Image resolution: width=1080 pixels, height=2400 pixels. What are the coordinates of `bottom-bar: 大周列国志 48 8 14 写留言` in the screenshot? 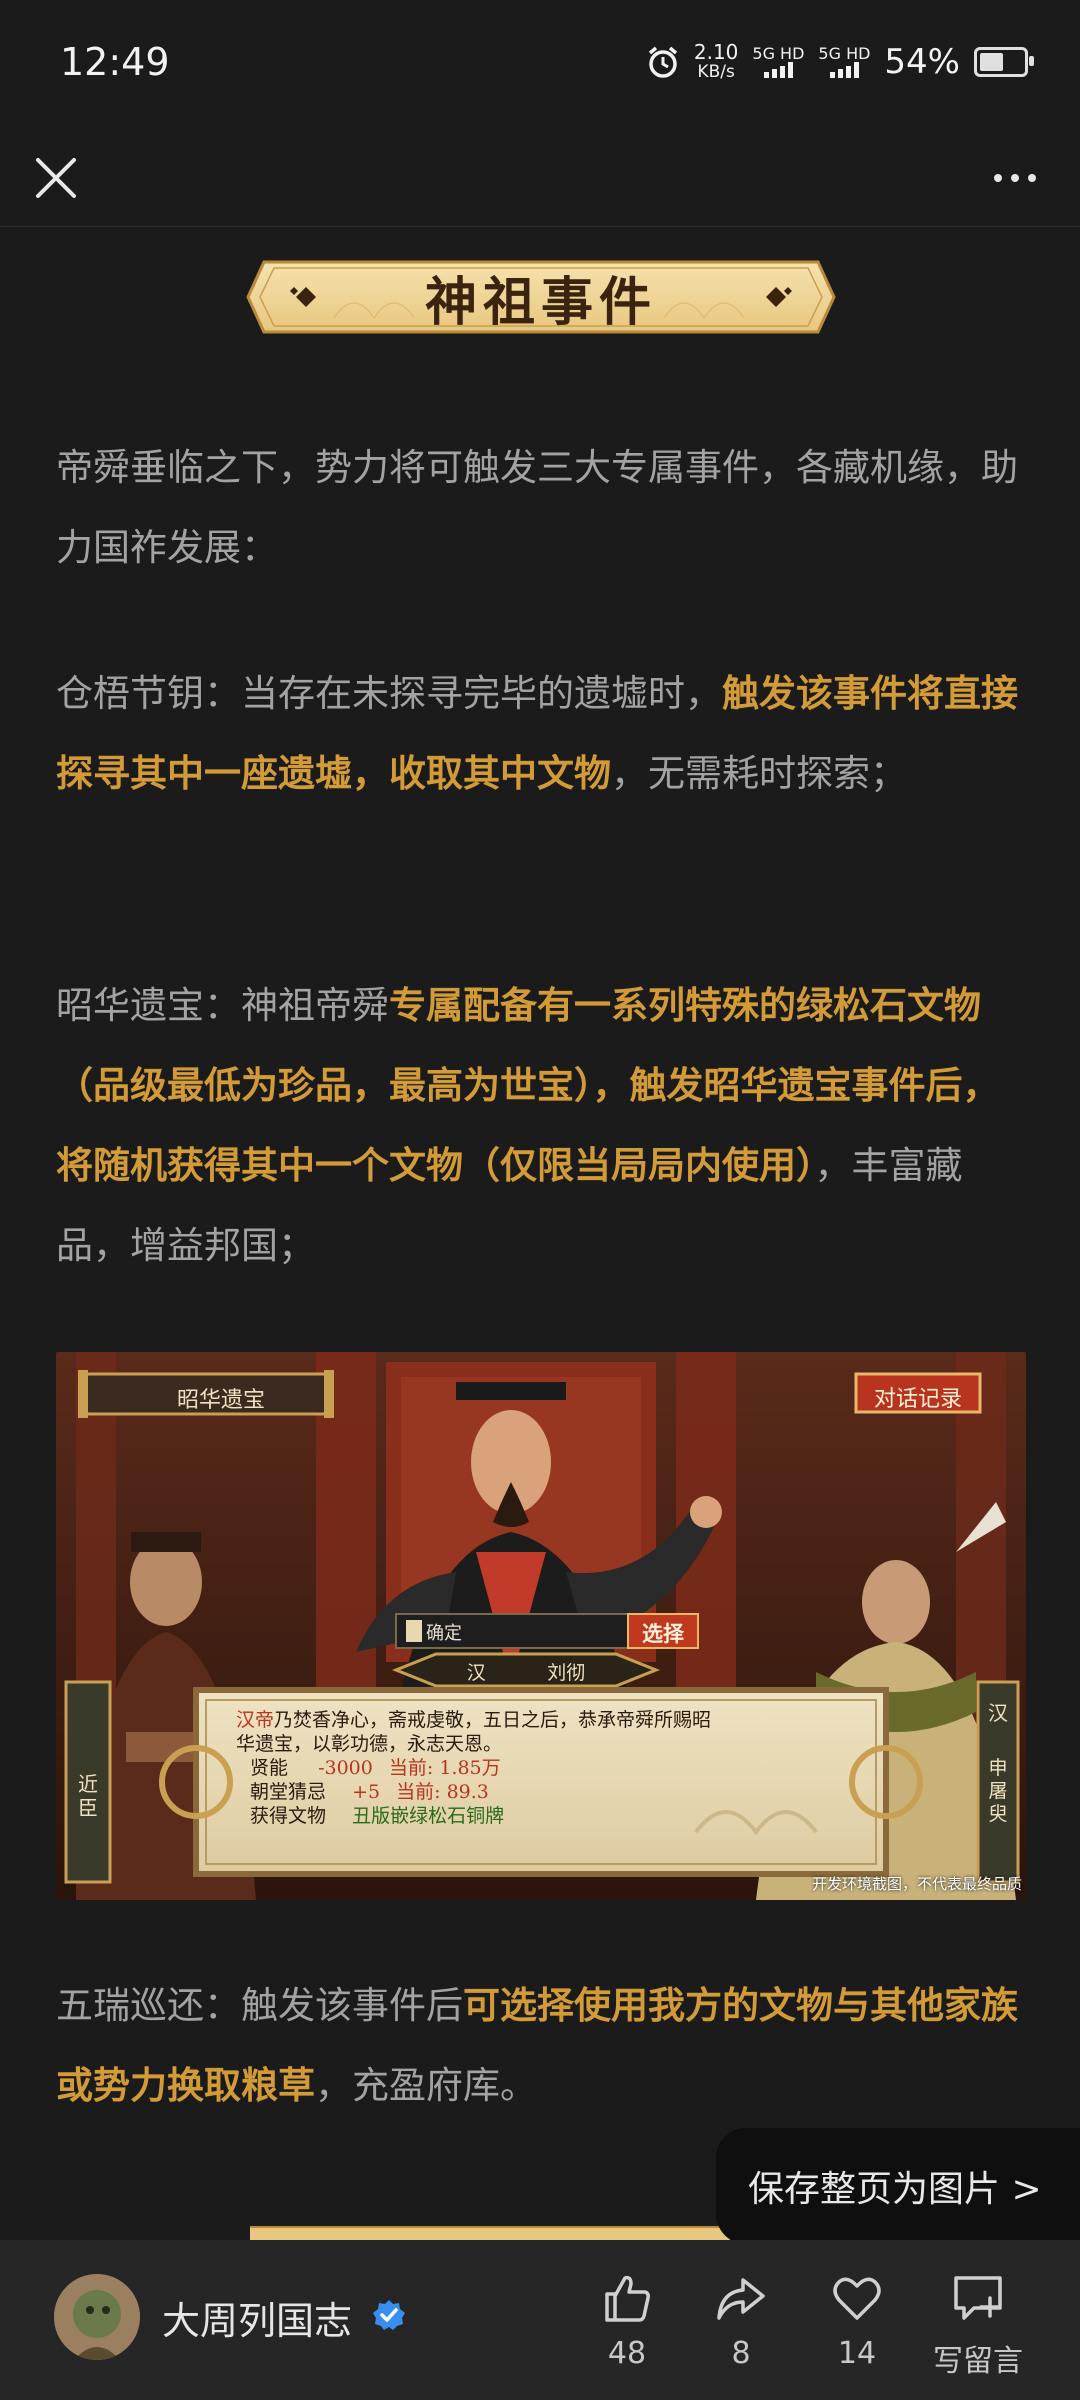 It's located at (540, 2320).